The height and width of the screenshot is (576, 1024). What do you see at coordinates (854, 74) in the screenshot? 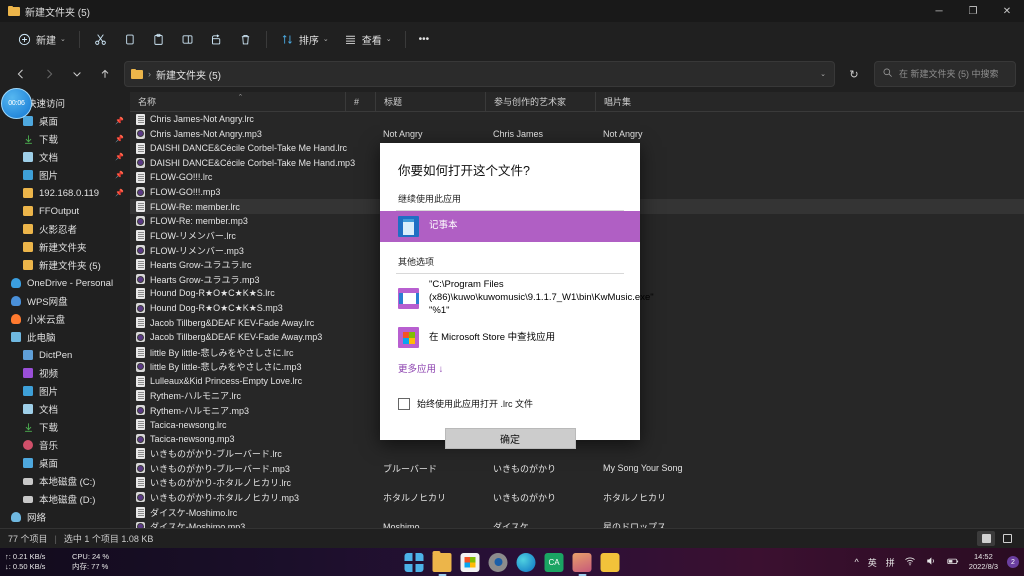
I see `refresh-button: ↻` at bounding box center [854, 74].